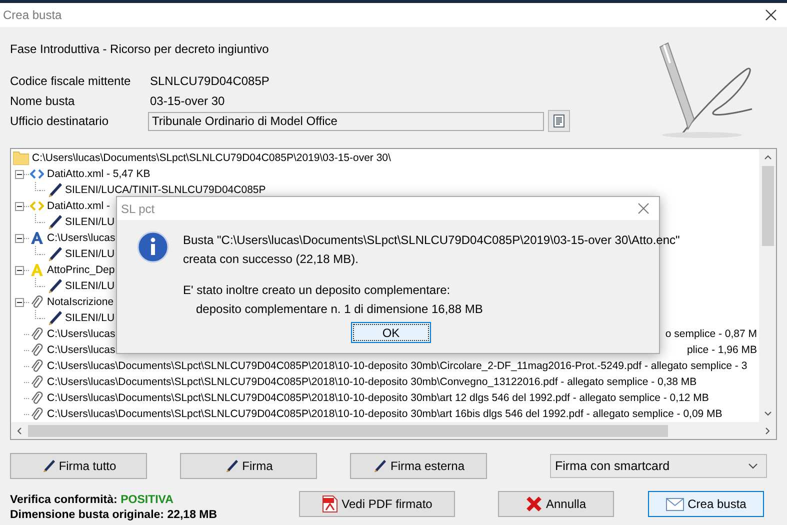 This screenshot has width=787, height=525. Describe the element at coordinates (21, 158) in the screenshot. I see `folder-icon` at that location.